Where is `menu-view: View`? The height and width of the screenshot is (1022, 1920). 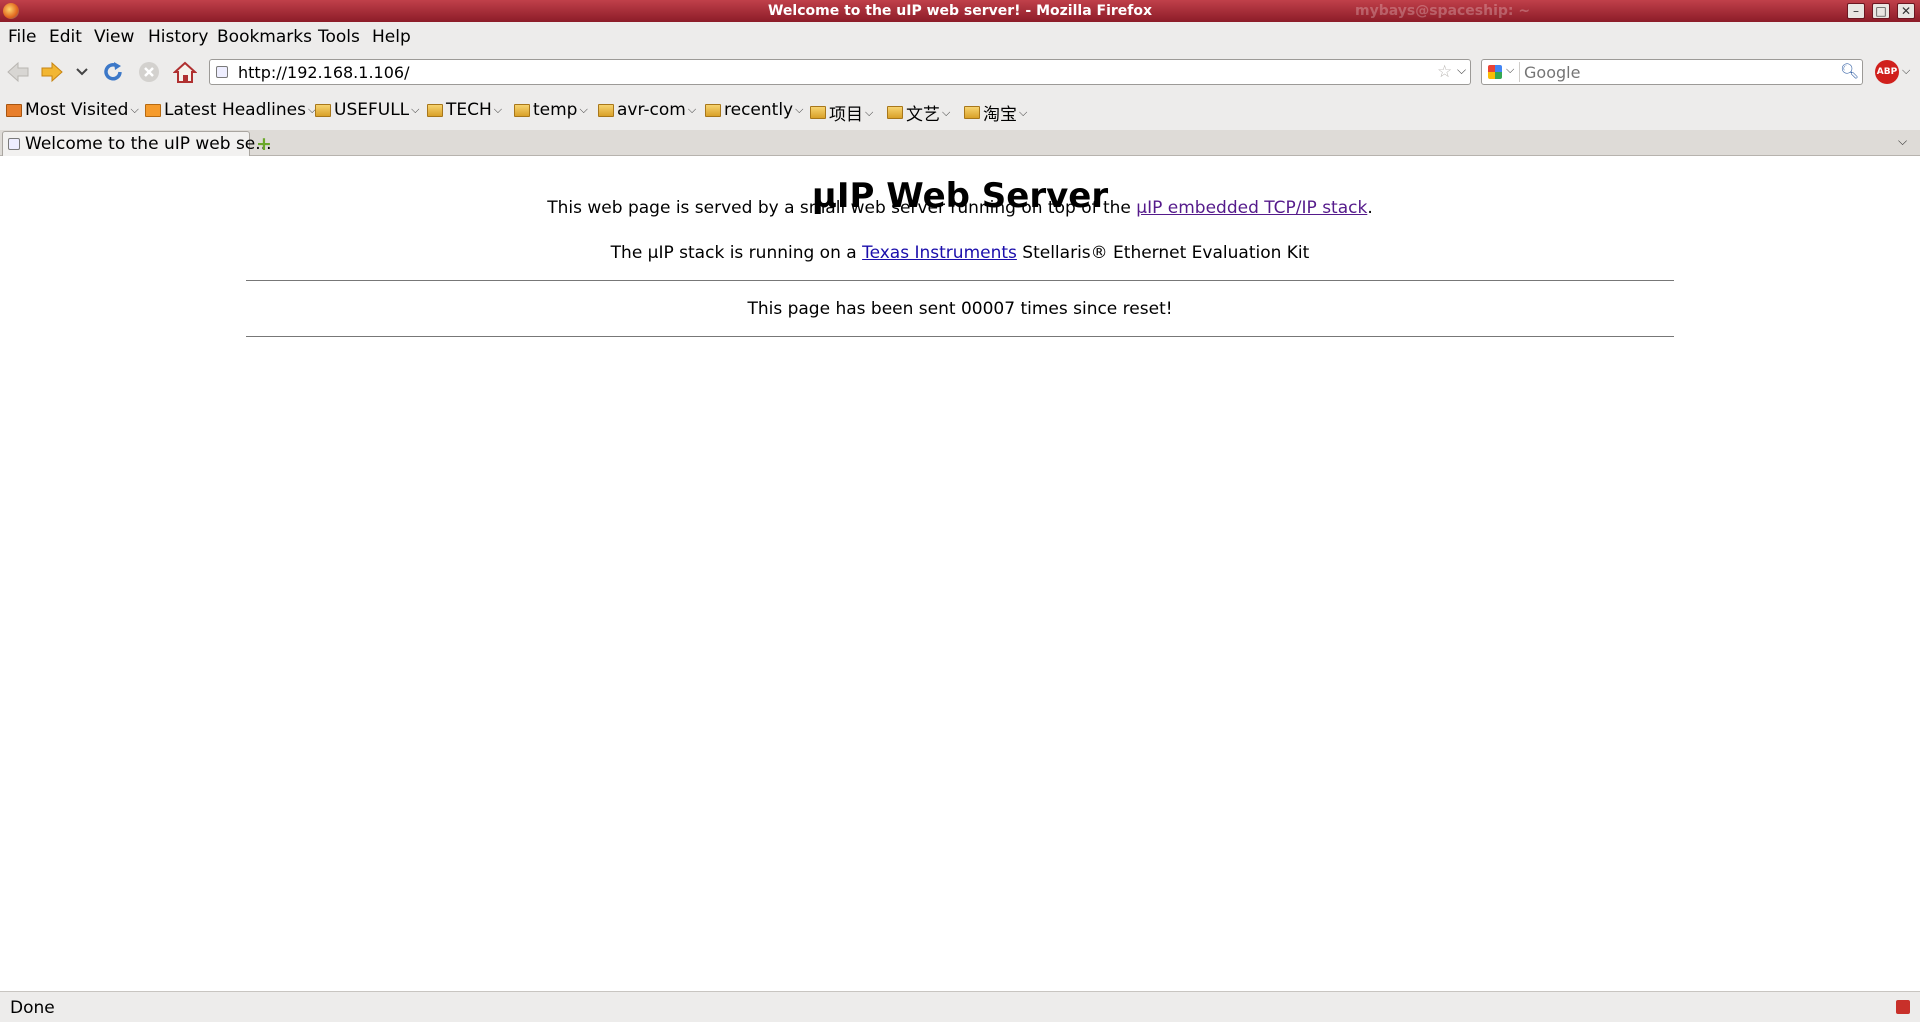 menu-view: View is located at coordinates (114, 37).